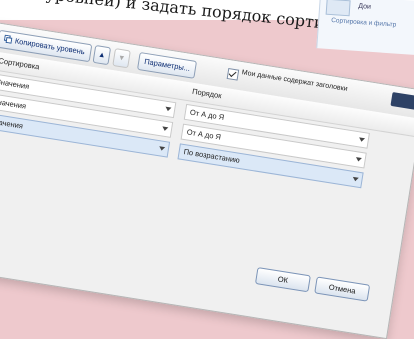 This screenshot has width=414, height=339. I want to click on move-up-button: ▲, so click(102, 55).